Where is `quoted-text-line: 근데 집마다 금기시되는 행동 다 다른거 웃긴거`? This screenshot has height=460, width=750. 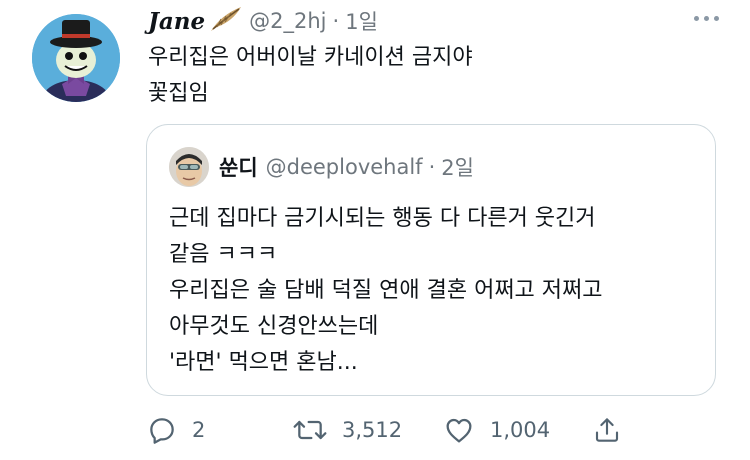 quoted-text-line: 근데 집마다 금기시되는 행동 다 다른거 웃긴거 is located at coordinates (382, 218).